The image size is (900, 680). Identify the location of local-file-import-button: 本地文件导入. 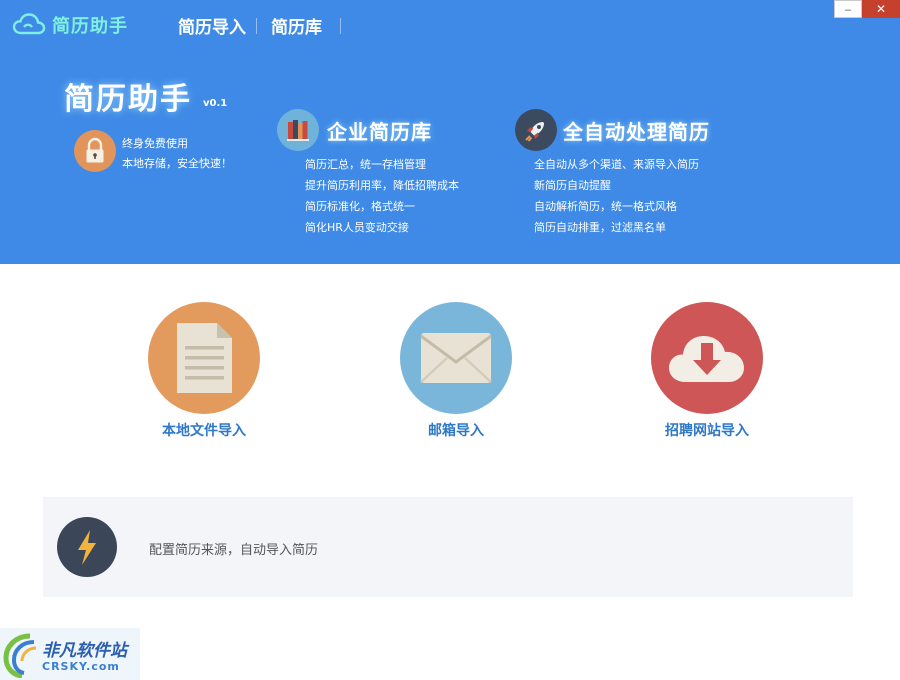
(204, 371).